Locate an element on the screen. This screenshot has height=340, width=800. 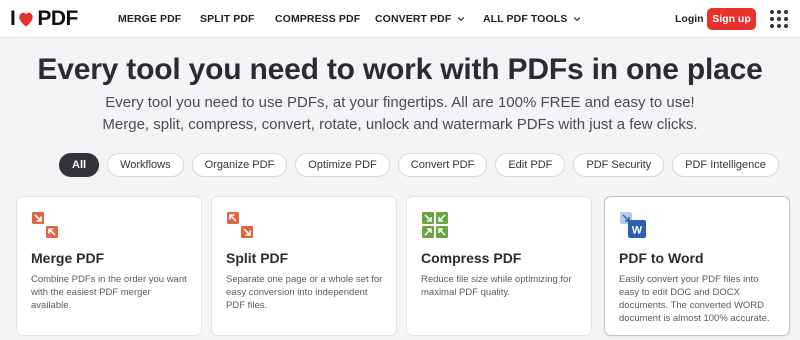
login-link: Login is located at coordinates (689, 19).